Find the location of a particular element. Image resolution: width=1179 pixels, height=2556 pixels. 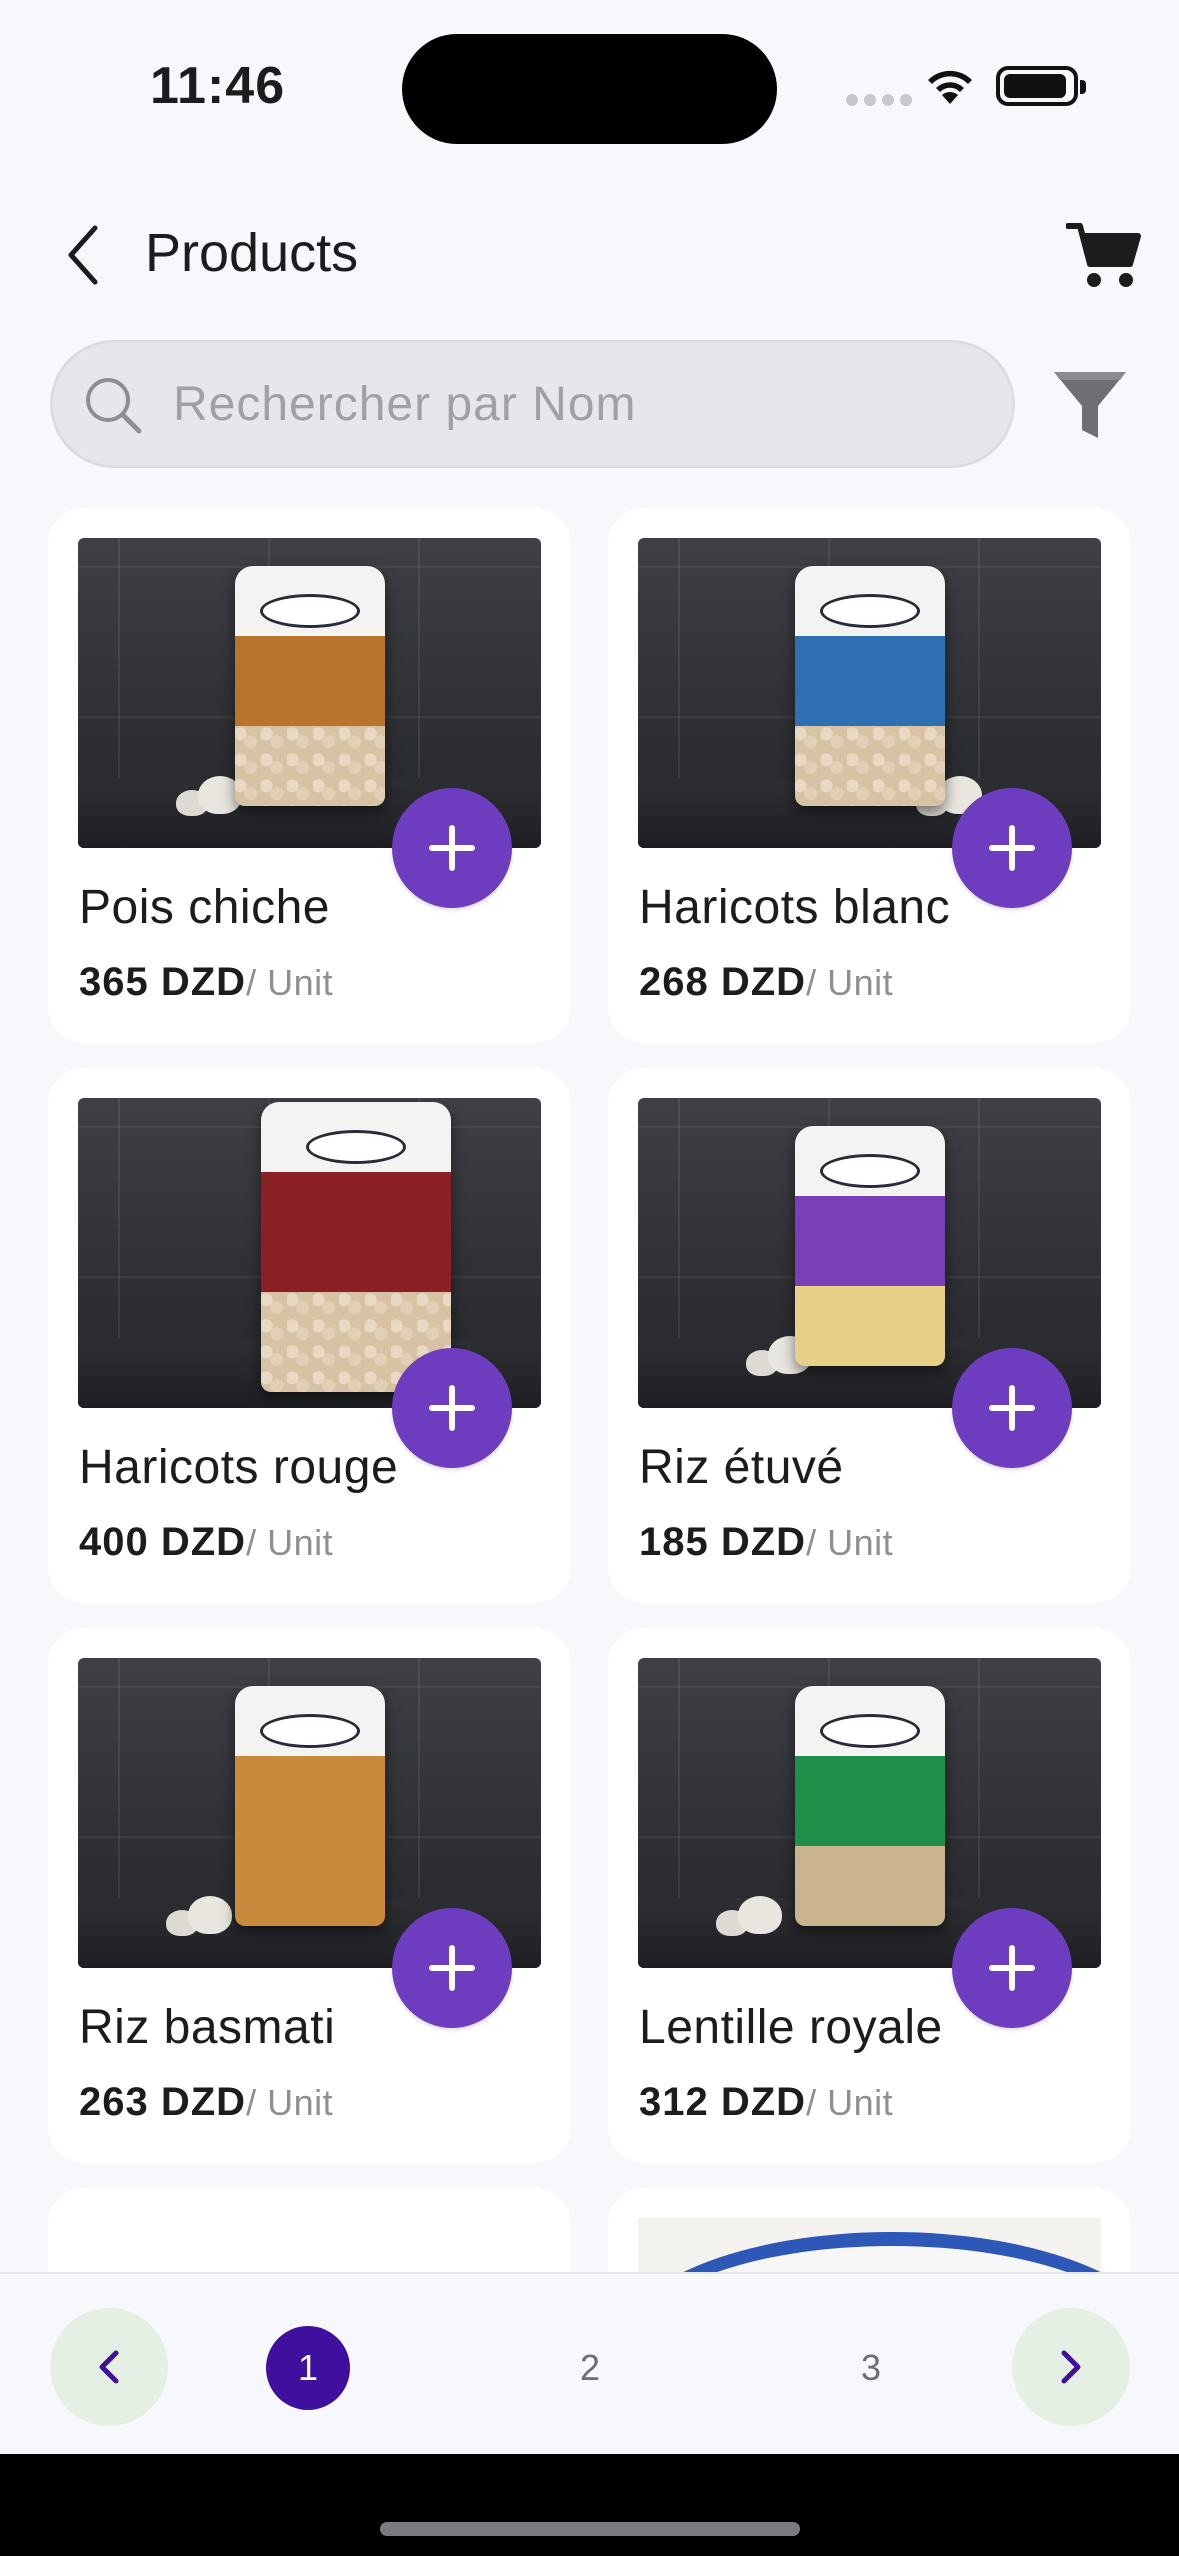

product-name: Riz étuvé is located at coordinates (741, 1467).